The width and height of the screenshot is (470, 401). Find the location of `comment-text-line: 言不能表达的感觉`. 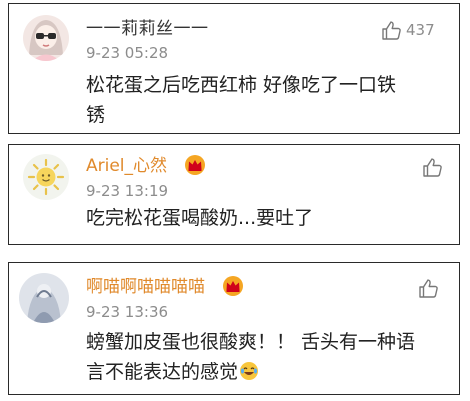

comment-text-line: 言不能表达的感觉 is located at coordinates (250, 372).